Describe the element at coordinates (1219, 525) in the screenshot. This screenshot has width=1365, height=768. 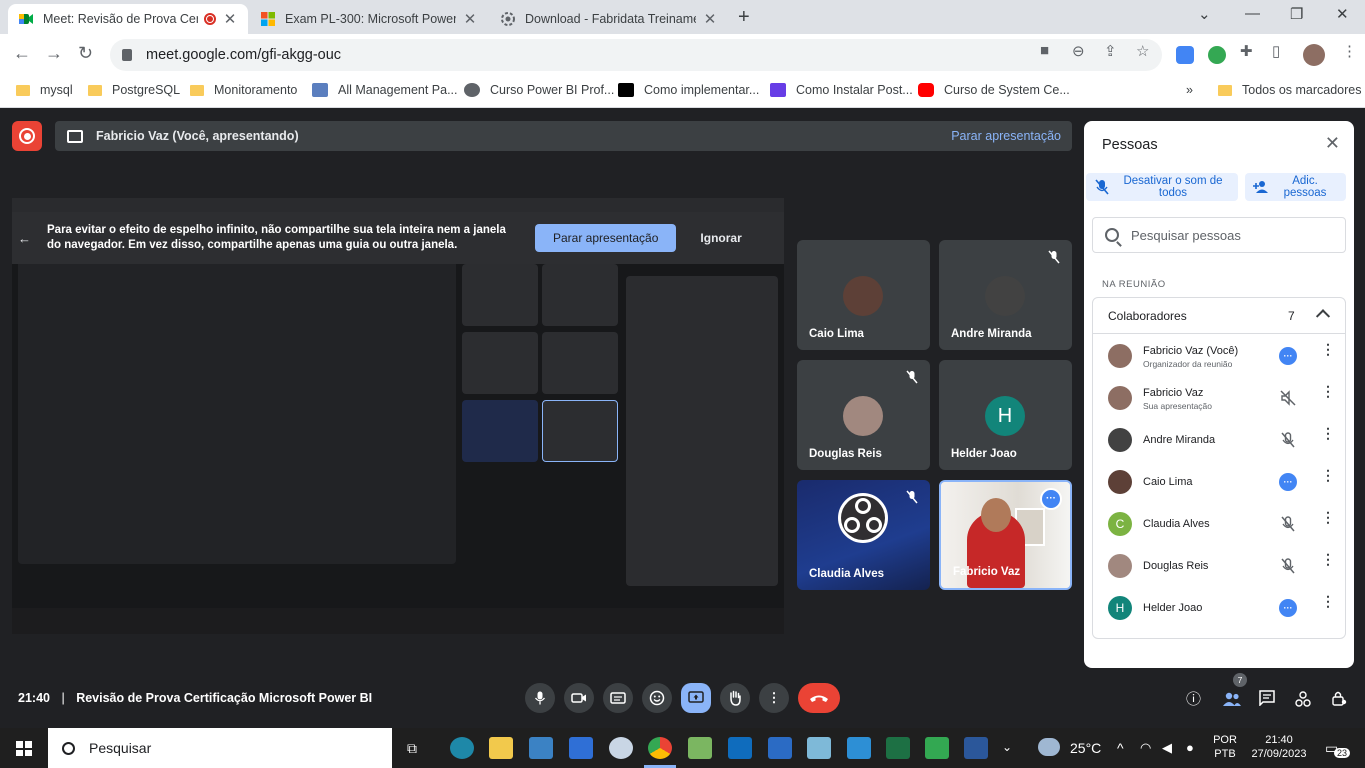
I see `participant-row: C Claudia Alves ⋮` at that location.